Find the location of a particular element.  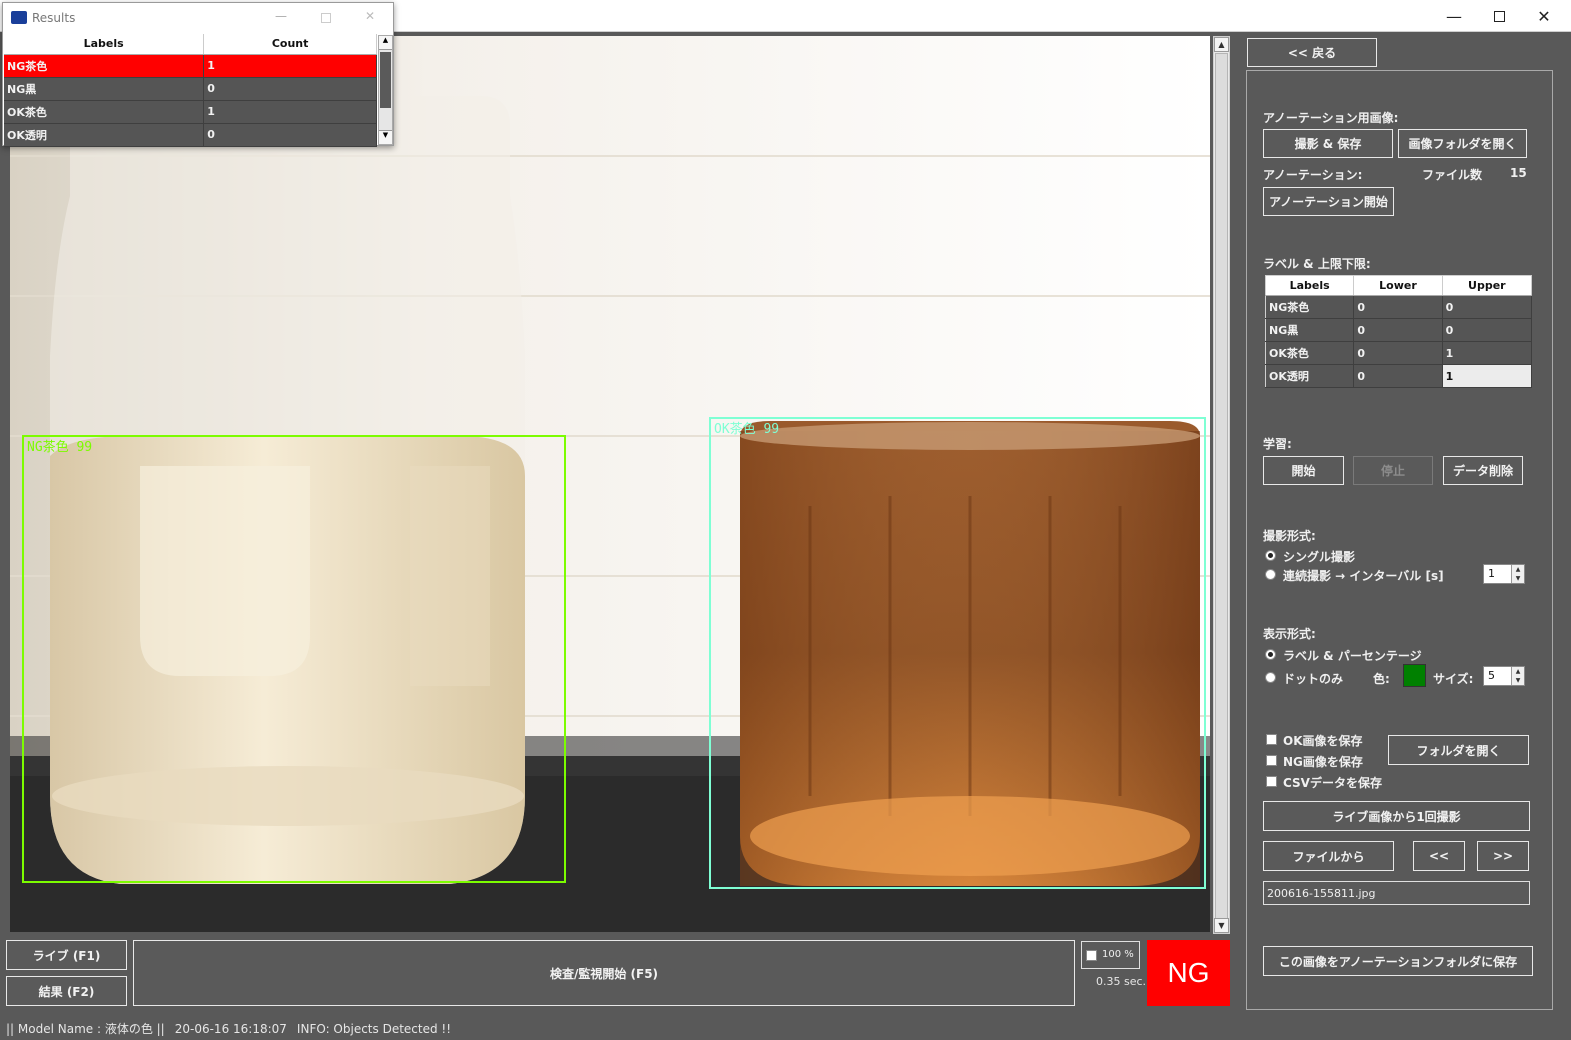

close-icon: ✕ is located at coordinates (1544, 16).